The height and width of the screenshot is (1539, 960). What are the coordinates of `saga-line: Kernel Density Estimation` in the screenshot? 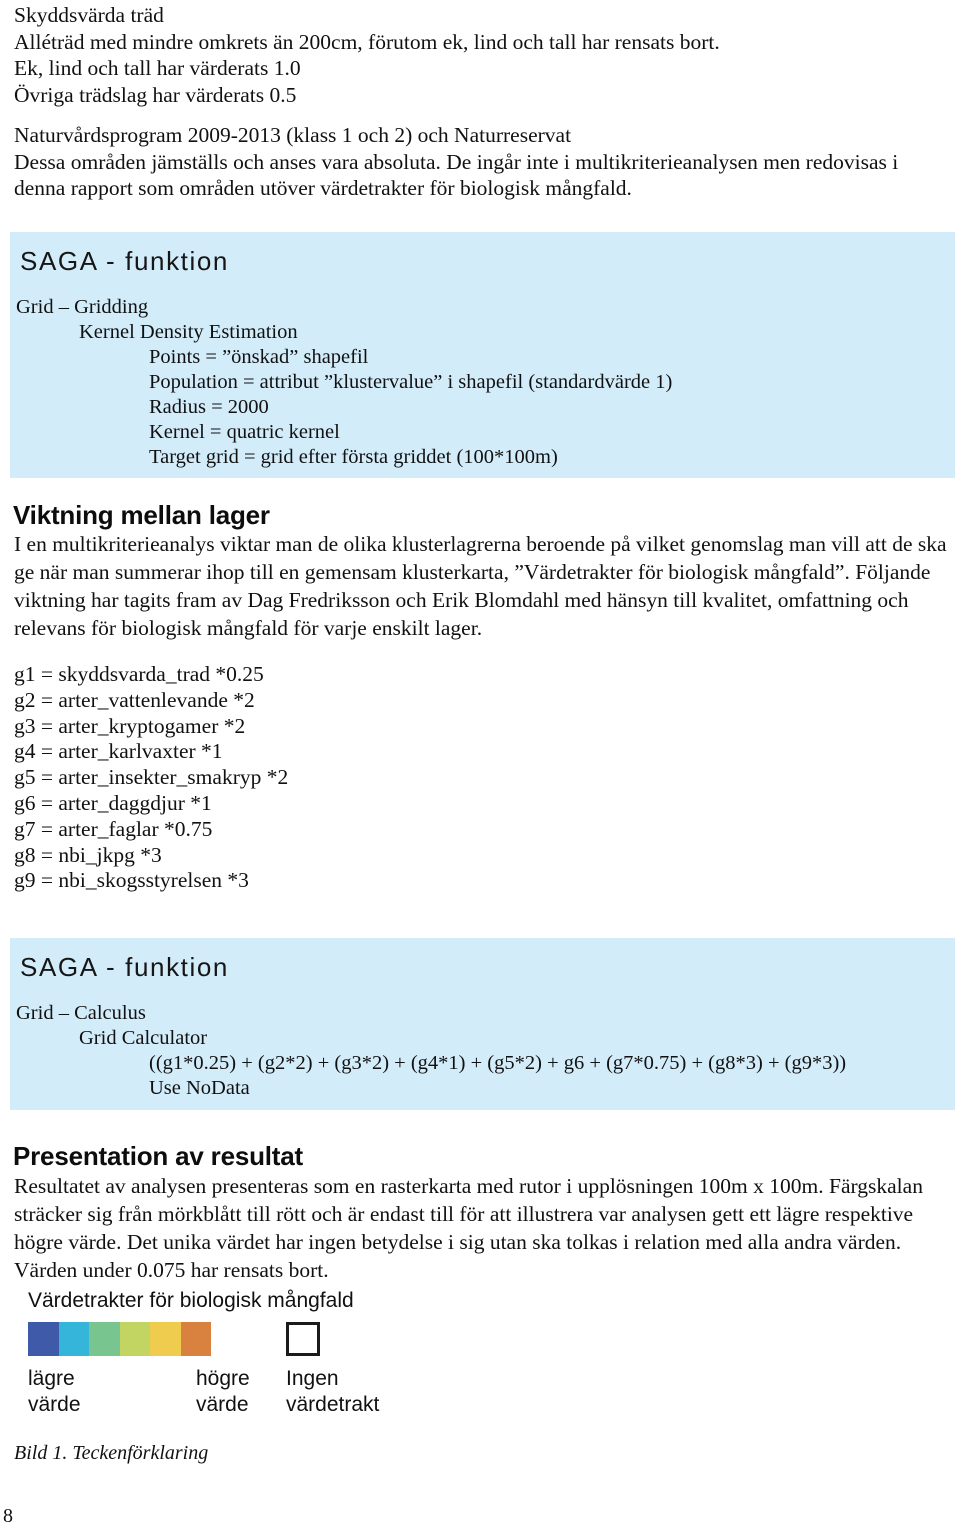 It's located at (188, 332).